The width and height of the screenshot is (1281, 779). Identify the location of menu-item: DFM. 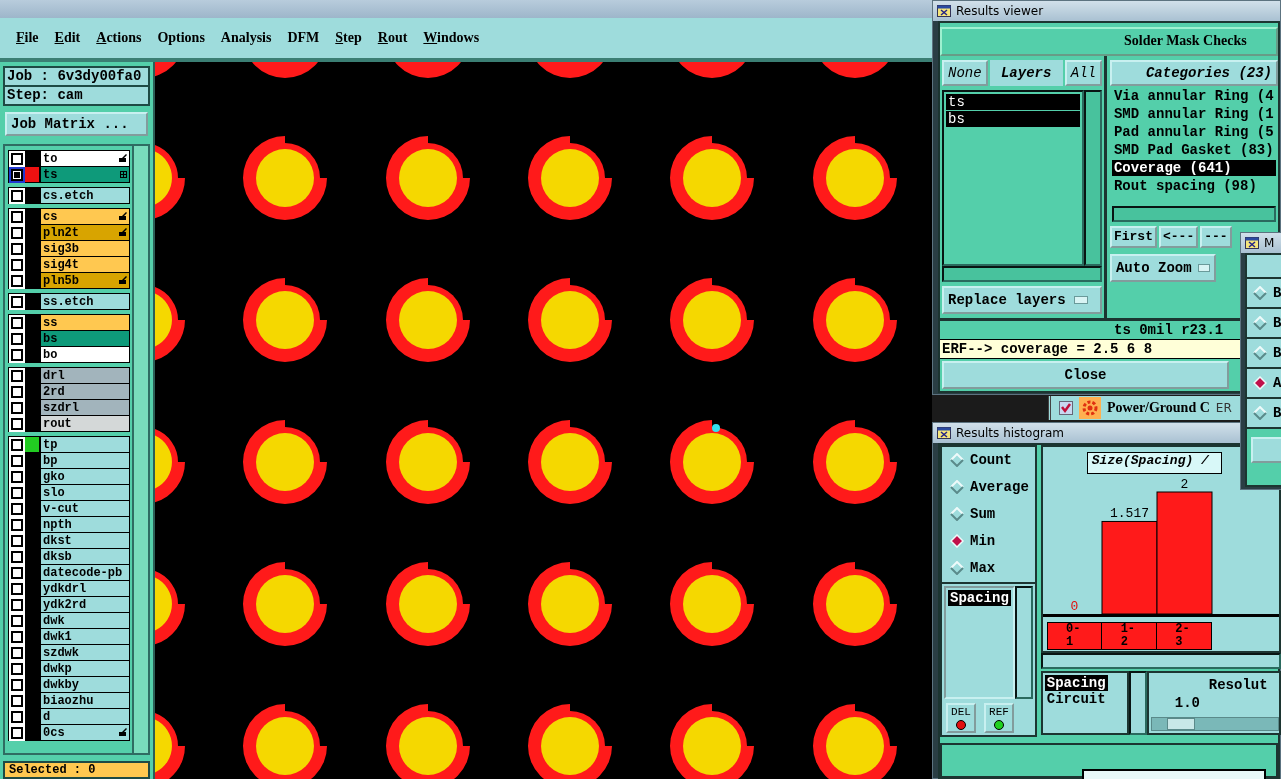
(303, 38).